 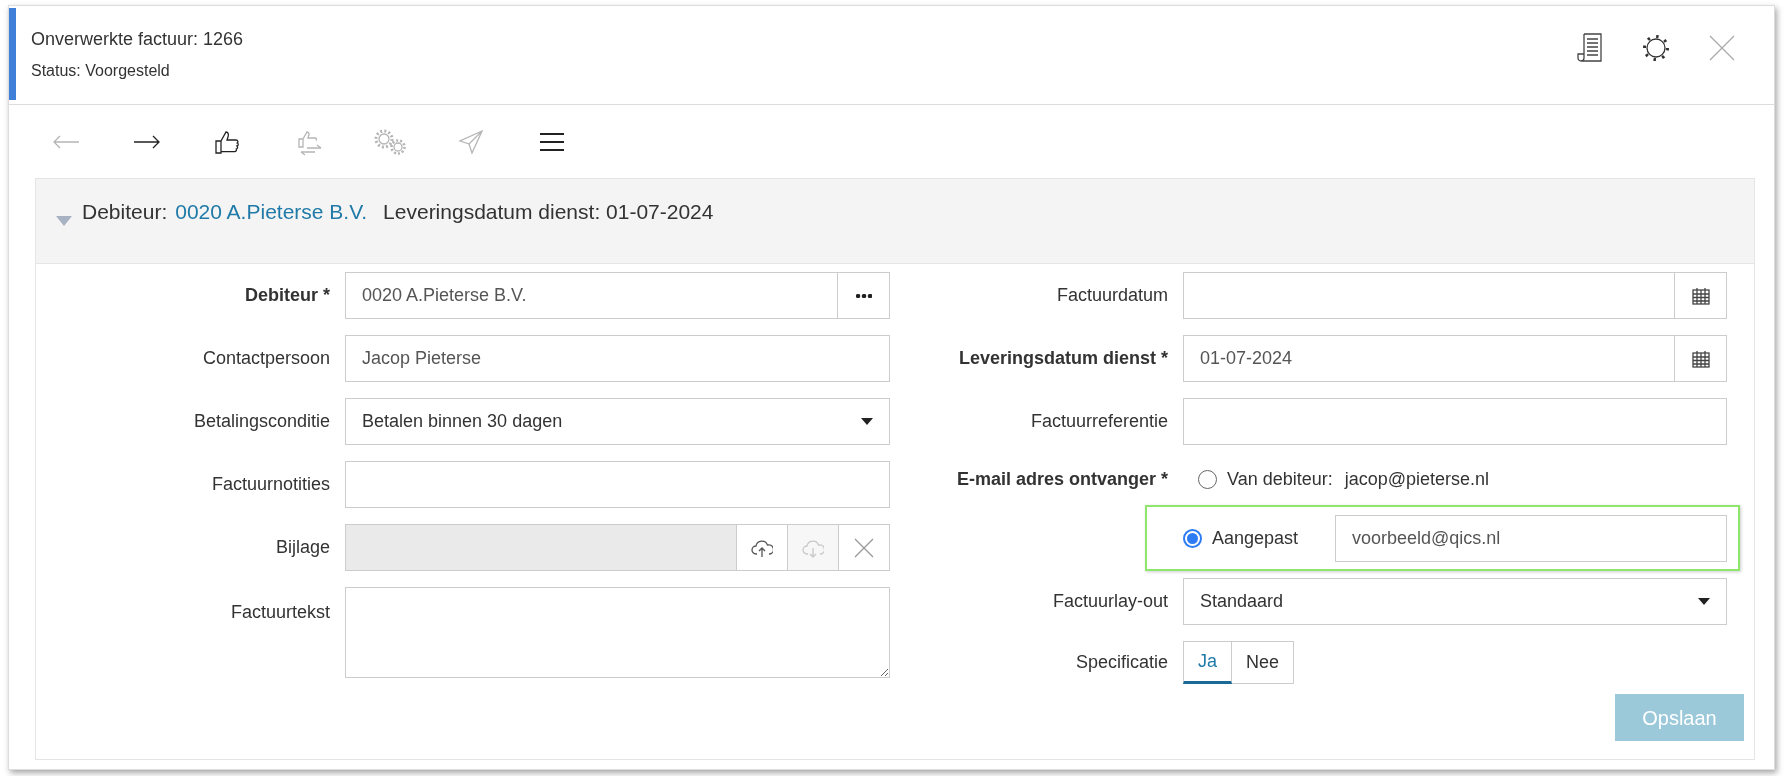 What do you see at coordinates (64, 221) in the screenshot?
I see `caret-icon` at bounding box center [64, 221].